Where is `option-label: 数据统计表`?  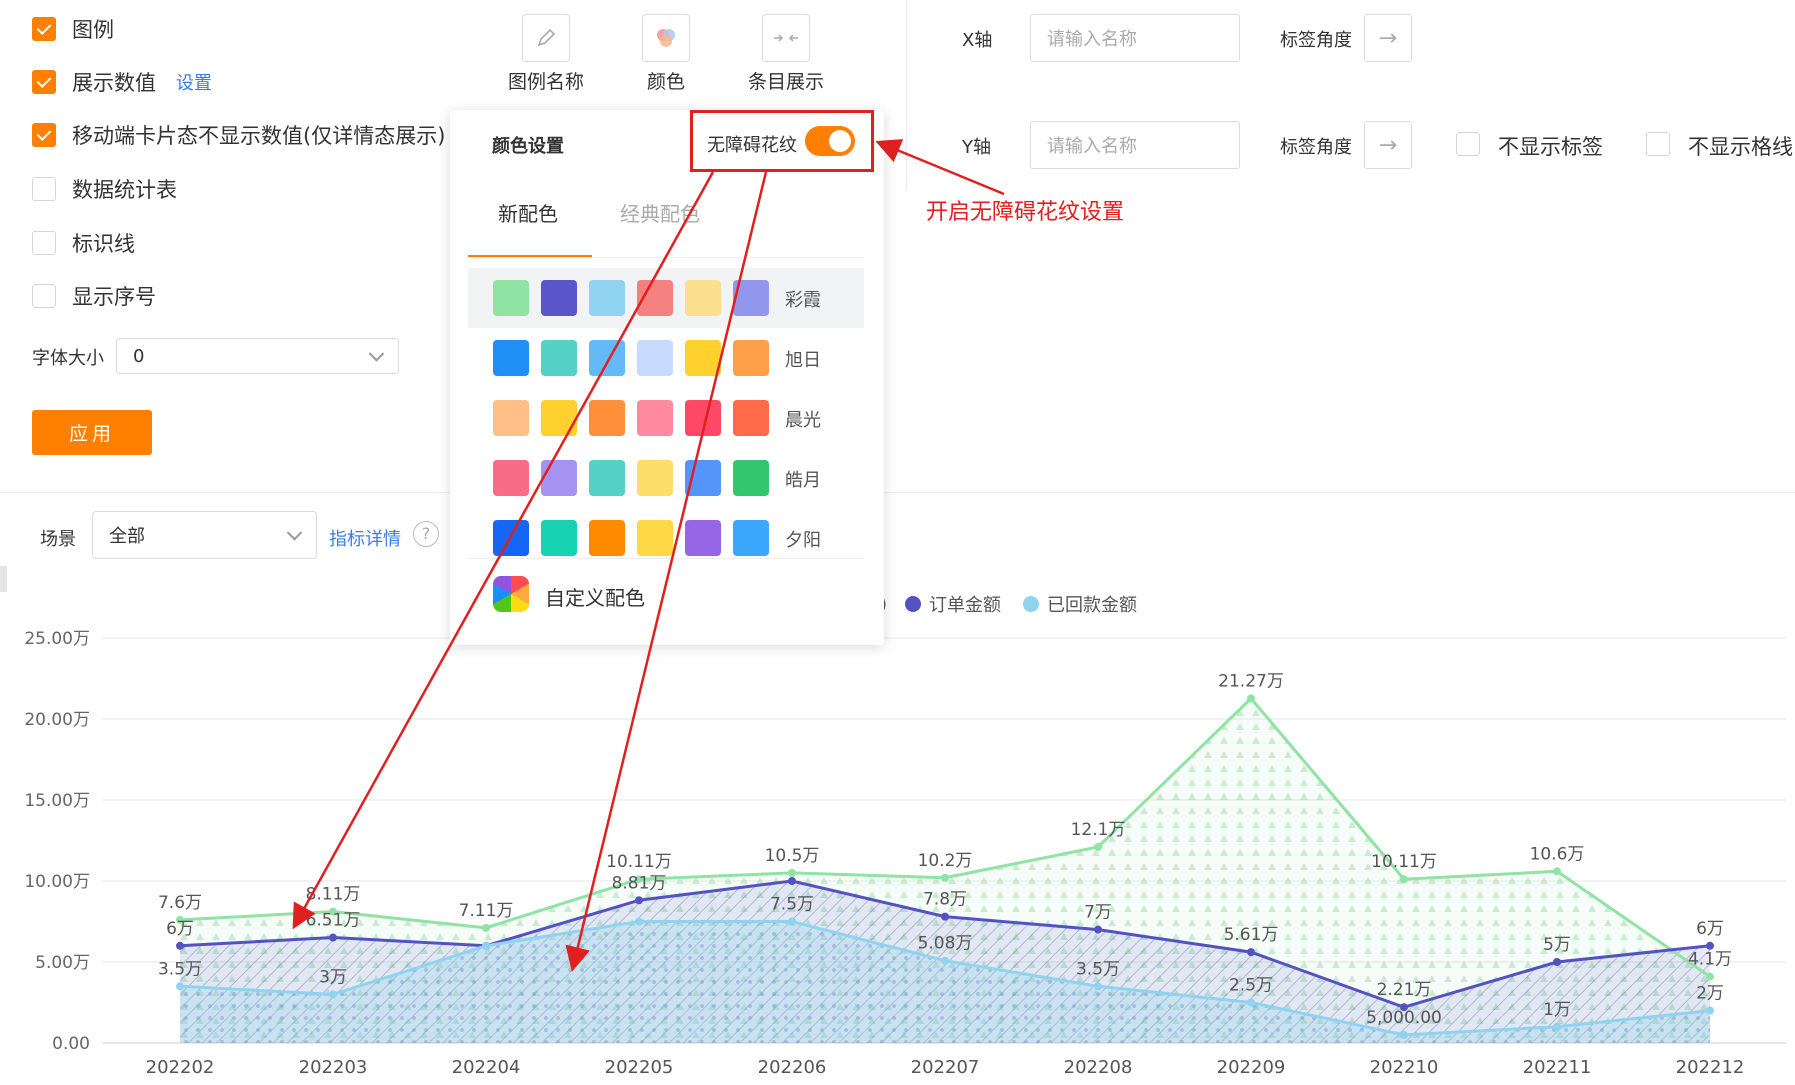
option-label: 数据统计表 is located at coordinates (124, 190).